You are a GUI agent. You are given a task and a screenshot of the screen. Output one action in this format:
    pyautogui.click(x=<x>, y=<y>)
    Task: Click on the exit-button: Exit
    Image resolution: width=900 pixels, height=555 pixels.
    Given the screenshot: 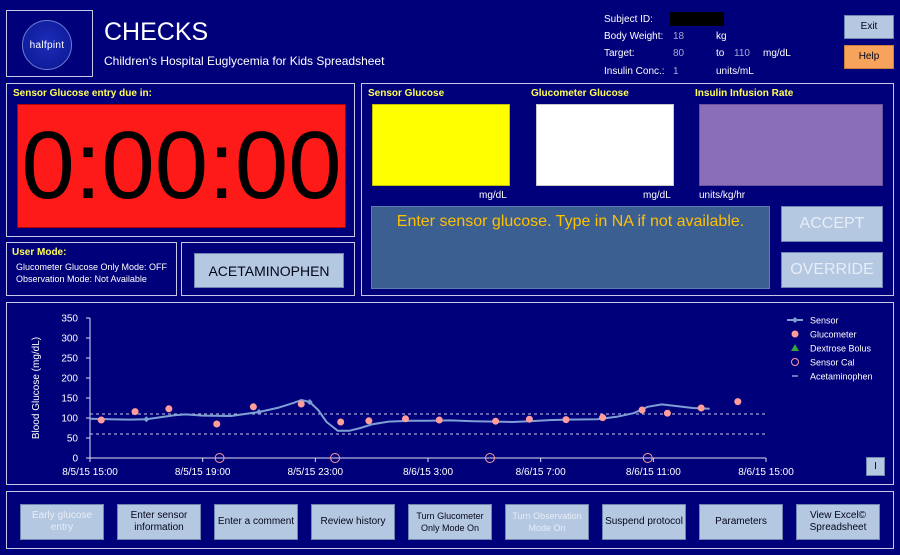 What is the action you would take?
    pyautogui.click(x=869, y=27)
    